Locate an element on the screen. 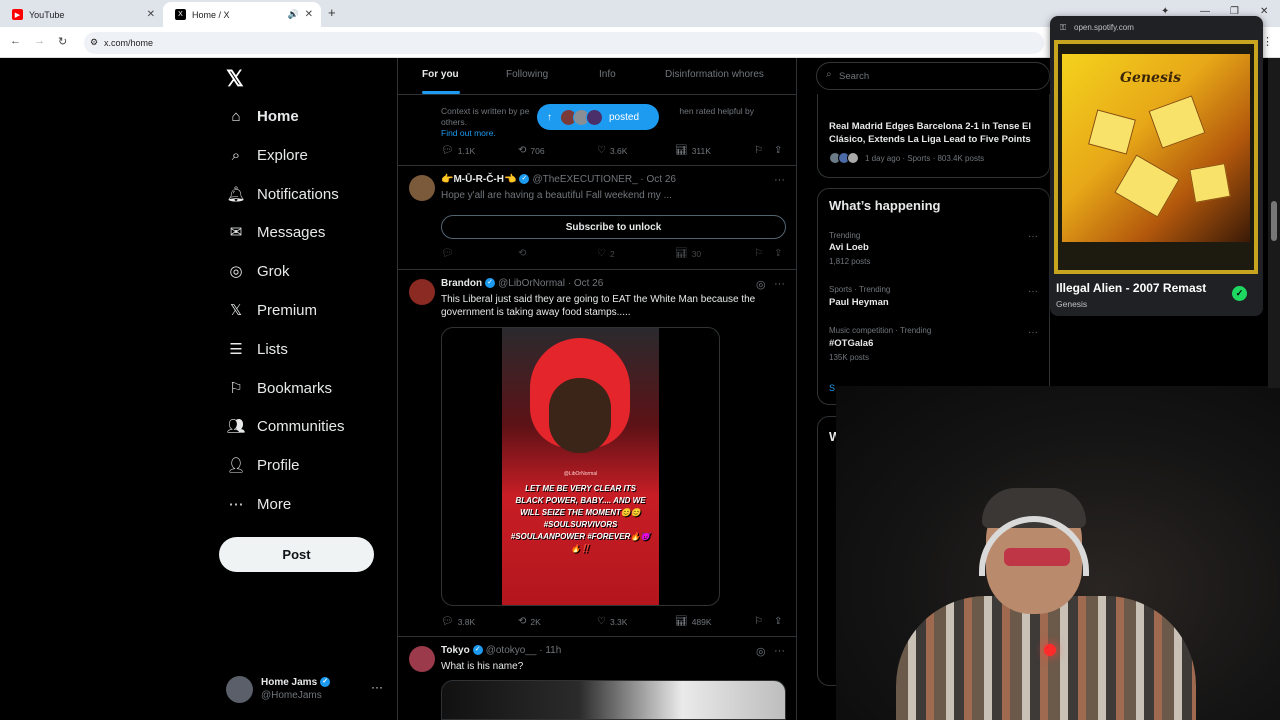 This screenshot has width=1280, height=720. tweet-author-handle: @otokyo__ is located at coordinates (511, 650).